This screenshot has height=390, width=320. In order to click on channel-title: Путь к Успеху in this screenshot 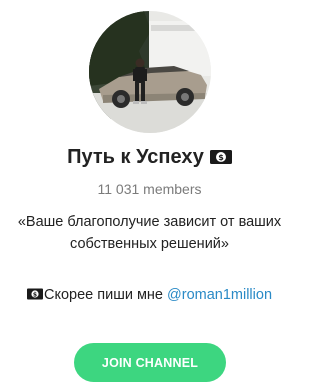, I will do `click(135, 157)`.